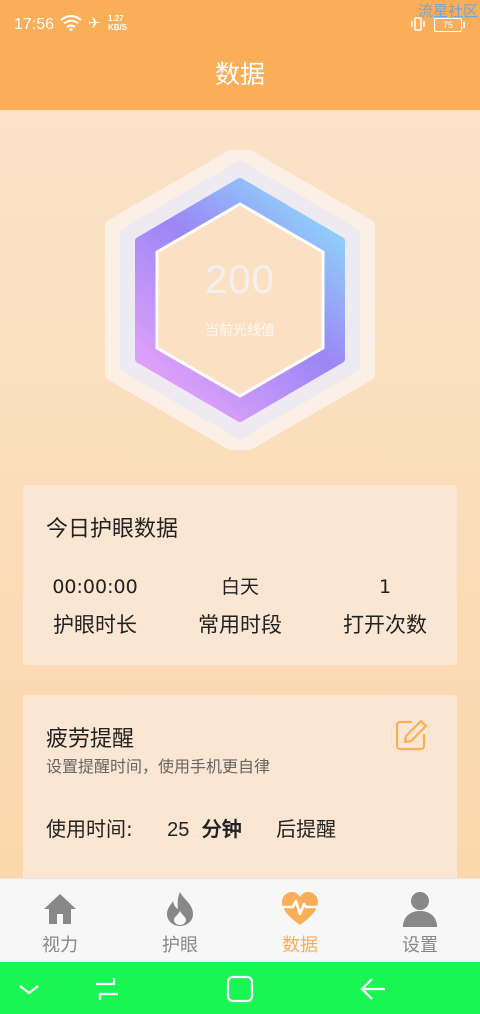 Image resolution: width=480 pixels, height=1014 pixels. I want to click on stat-value: 1, so click(385, 587).